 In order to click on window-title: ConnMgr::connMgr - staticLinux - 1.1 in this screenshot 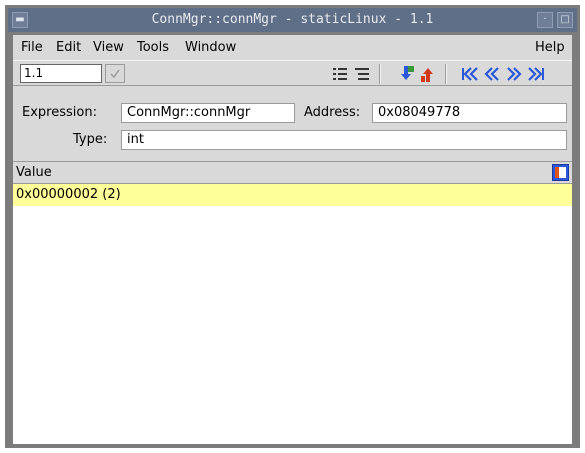, I will do `click(292, 19)`.